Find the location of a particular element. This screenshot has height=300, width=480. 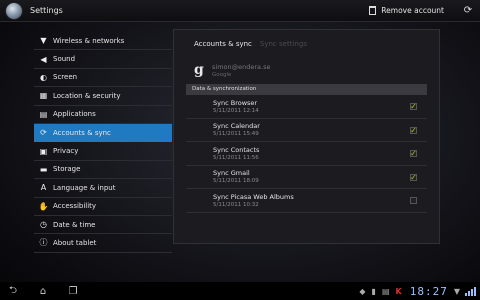

remove-account-button: Remove account is located at coordinates (406, 10).